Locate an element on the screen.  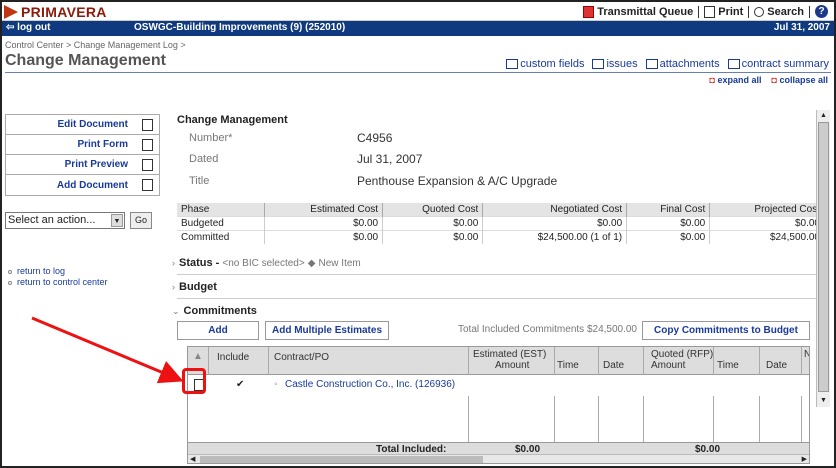
col-time2: Time is located at coordinates (728, 365).